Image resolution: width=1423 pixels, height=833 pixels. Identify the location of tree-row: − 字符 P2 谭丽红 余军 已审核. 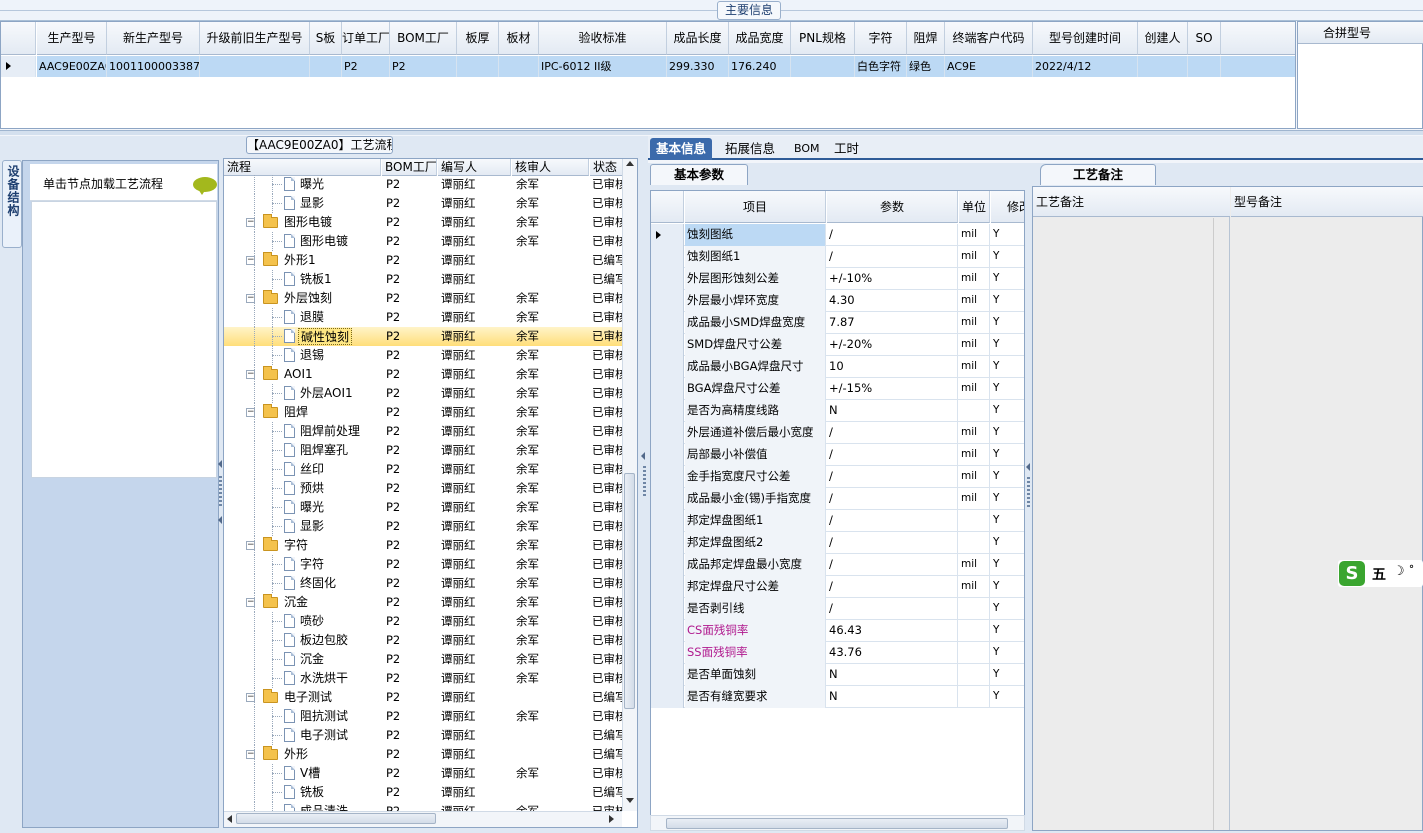
(423, 545).